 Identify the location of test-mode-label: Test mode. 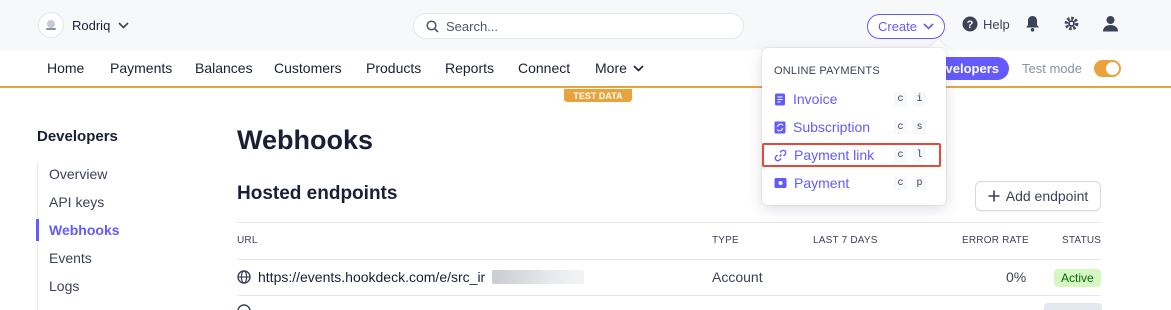
(1052, 68).